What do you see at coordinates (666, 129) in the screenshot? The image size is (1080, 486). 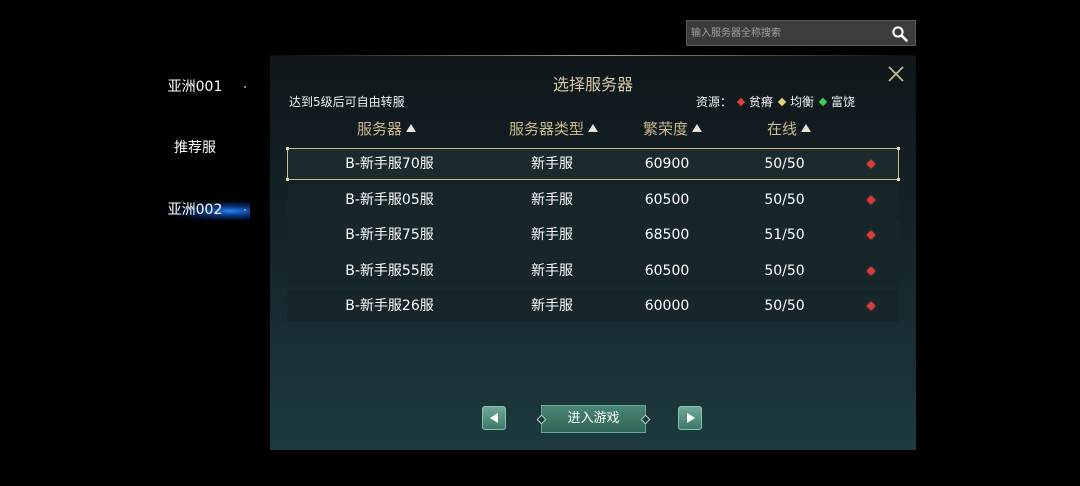 I see `column-header-label: 繁荣度` at bounding box center [666, 129].